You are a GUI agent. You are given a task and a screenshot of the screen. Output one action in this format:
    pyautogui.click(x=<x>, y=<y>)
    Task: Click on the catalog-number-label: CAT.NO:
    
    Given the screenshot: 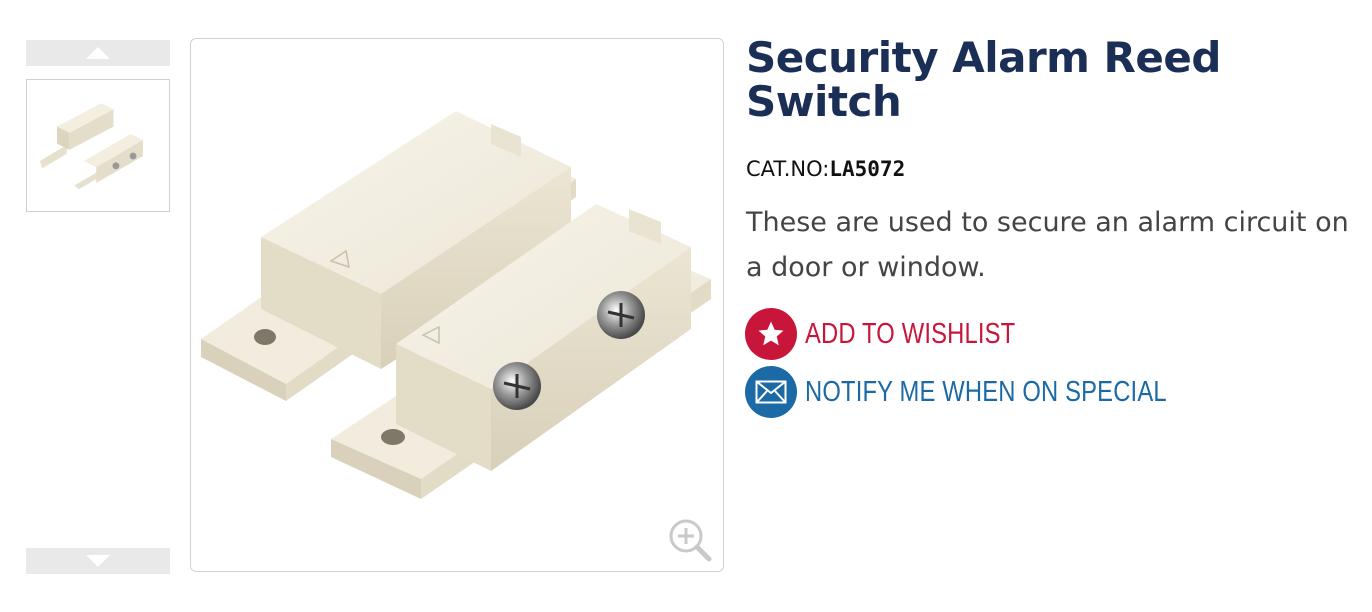 What is the action you would take?
    pyautogui.click(x=788, y=169)
    